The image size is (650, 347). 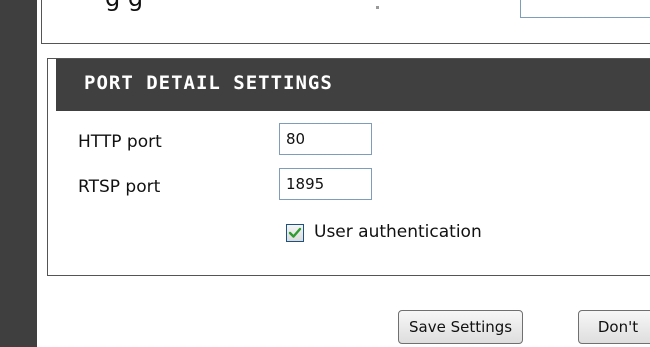 I want to click on user-authentication-label: User authentication, so click(x=398, y=232).